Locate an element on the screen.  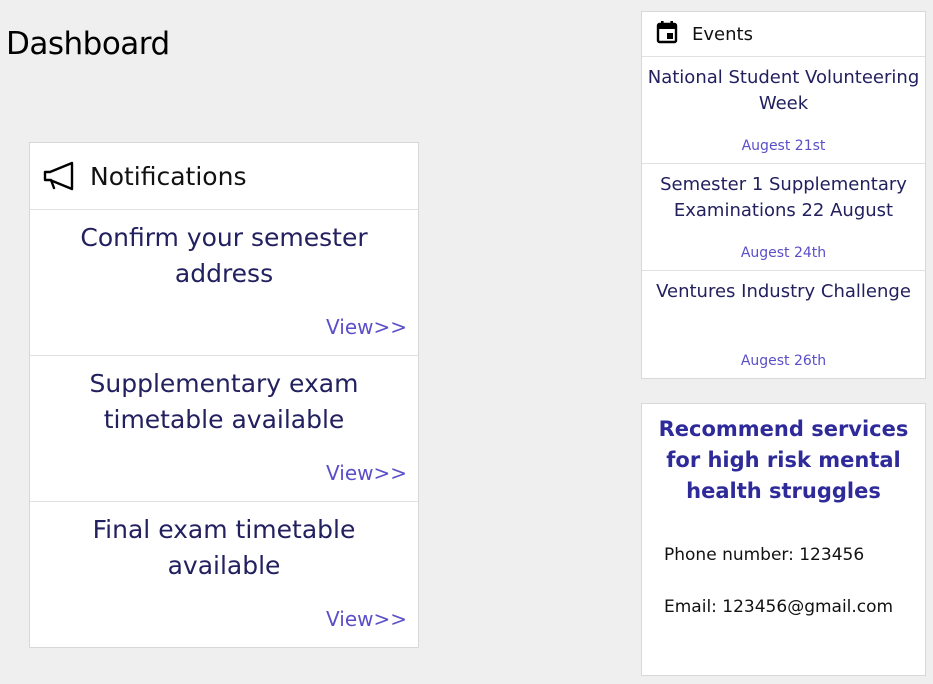
events-title: Events is located at coordinates (722, 34).